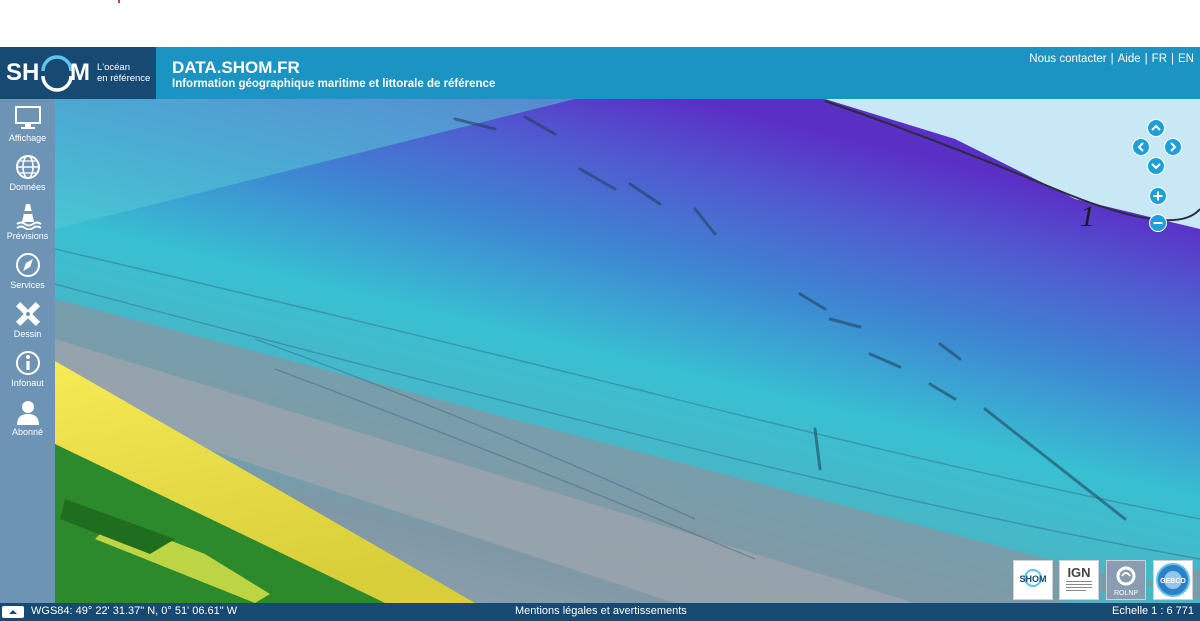 The height and width of the screenshot is (621, 1200). What do you see at coordinates (1078, 572) in the screenshot?
I see `ign-logo-text: IGN` at bounding box center [1078, 572].